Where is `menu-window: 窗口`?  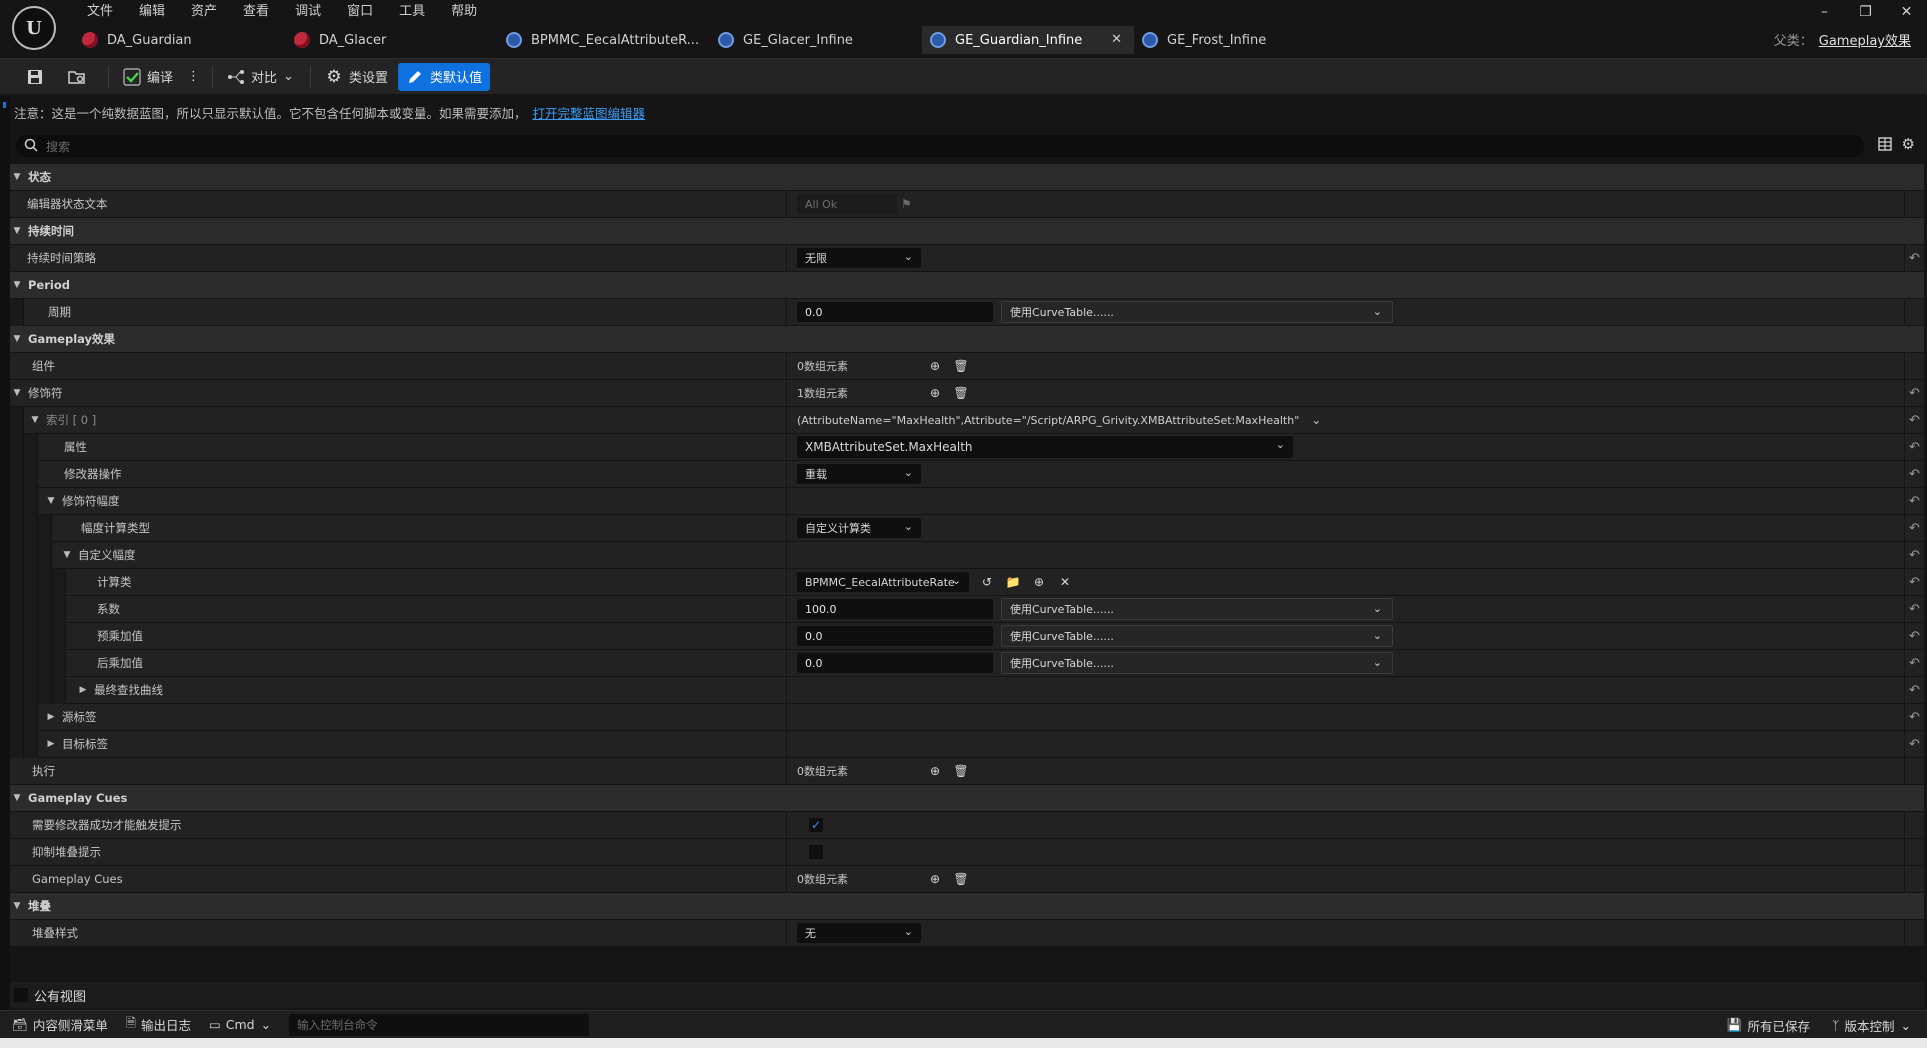
menu-window: 窗口 is located at coordinates (360, 12).